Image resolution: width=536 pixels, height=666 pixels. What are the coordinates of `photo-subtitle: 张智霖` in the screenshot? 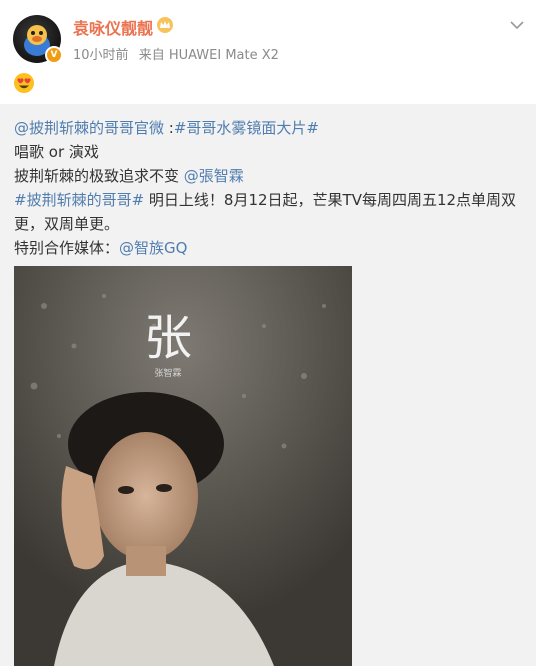 It's located at (167, 373).